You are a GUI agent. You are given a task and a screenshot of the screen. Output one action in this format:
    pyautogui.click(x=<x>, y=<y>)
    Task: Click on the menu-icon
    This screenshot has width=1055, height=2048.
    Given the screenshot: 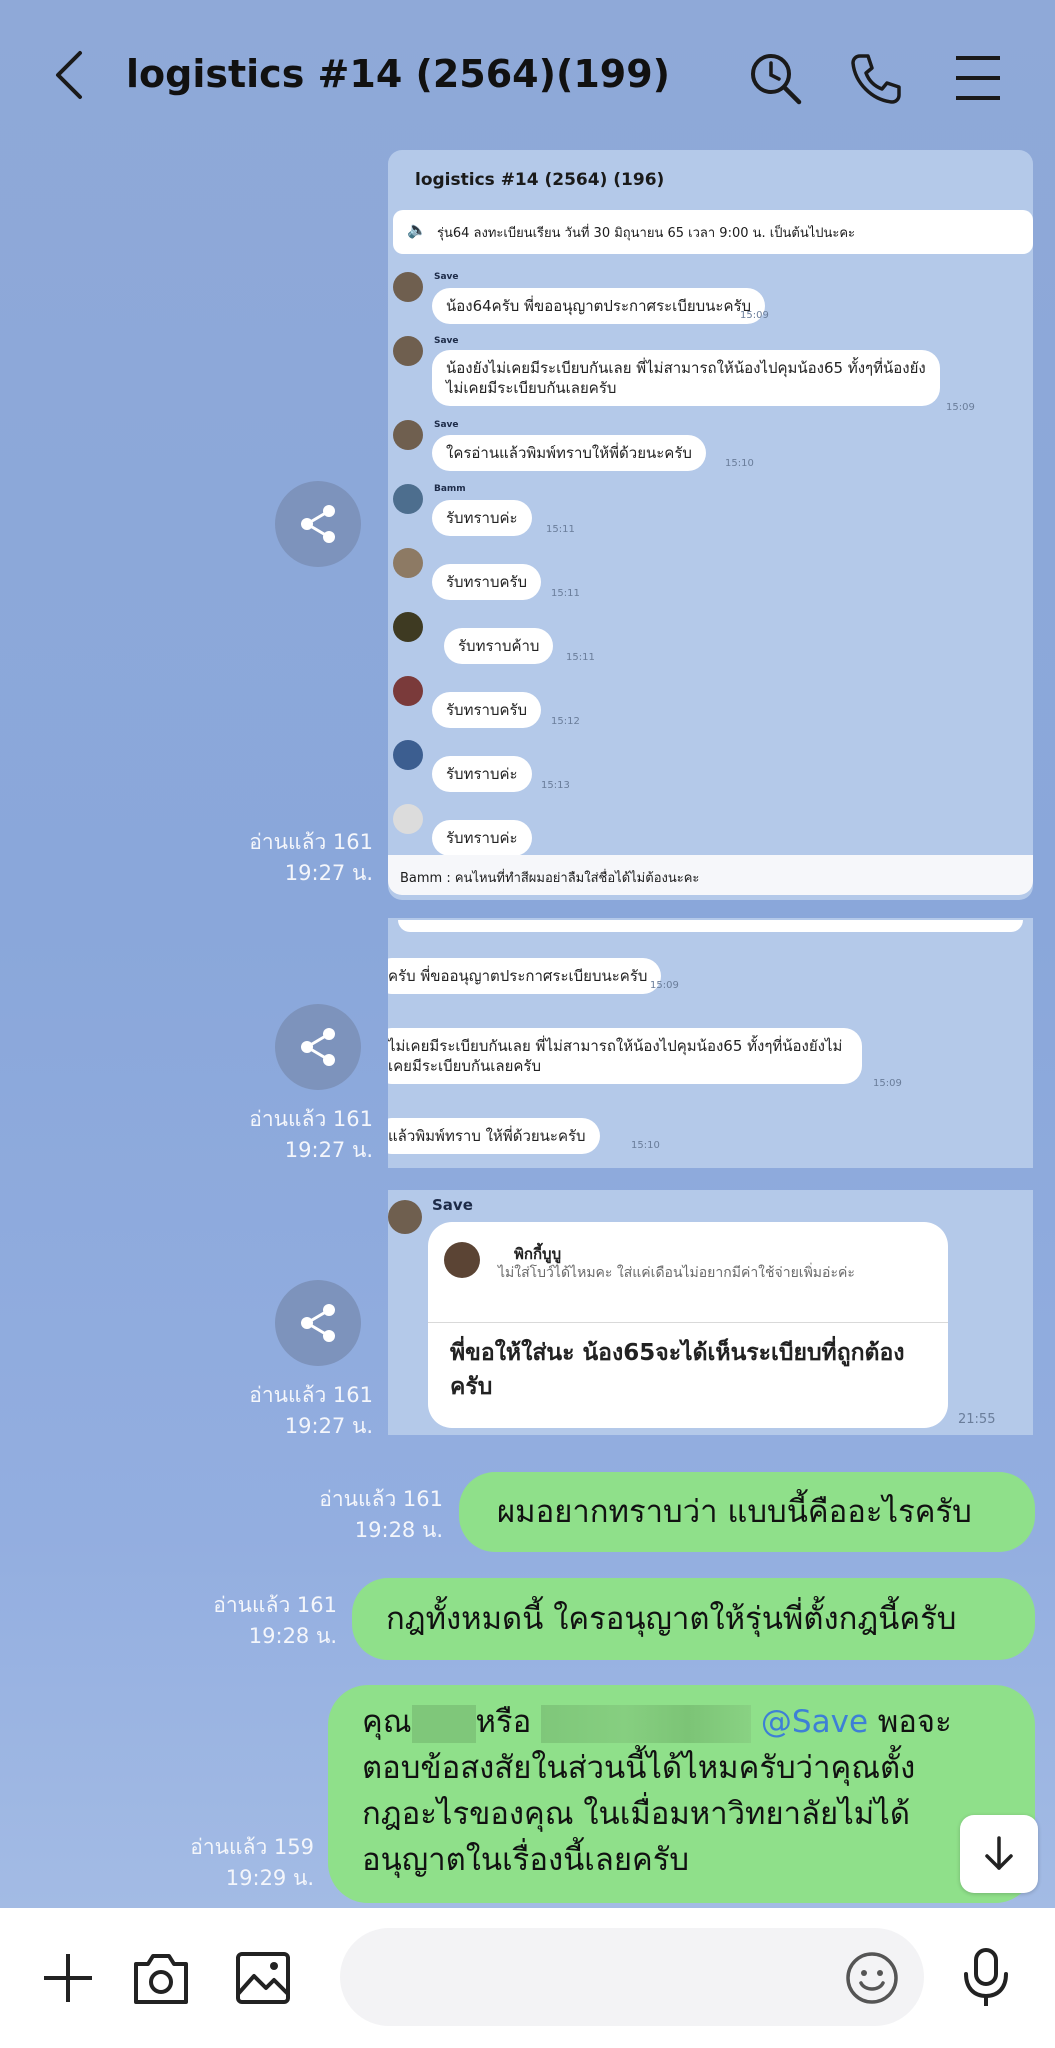 What is the action you would take?
    pyautogui.click(x=978, y=78)
    